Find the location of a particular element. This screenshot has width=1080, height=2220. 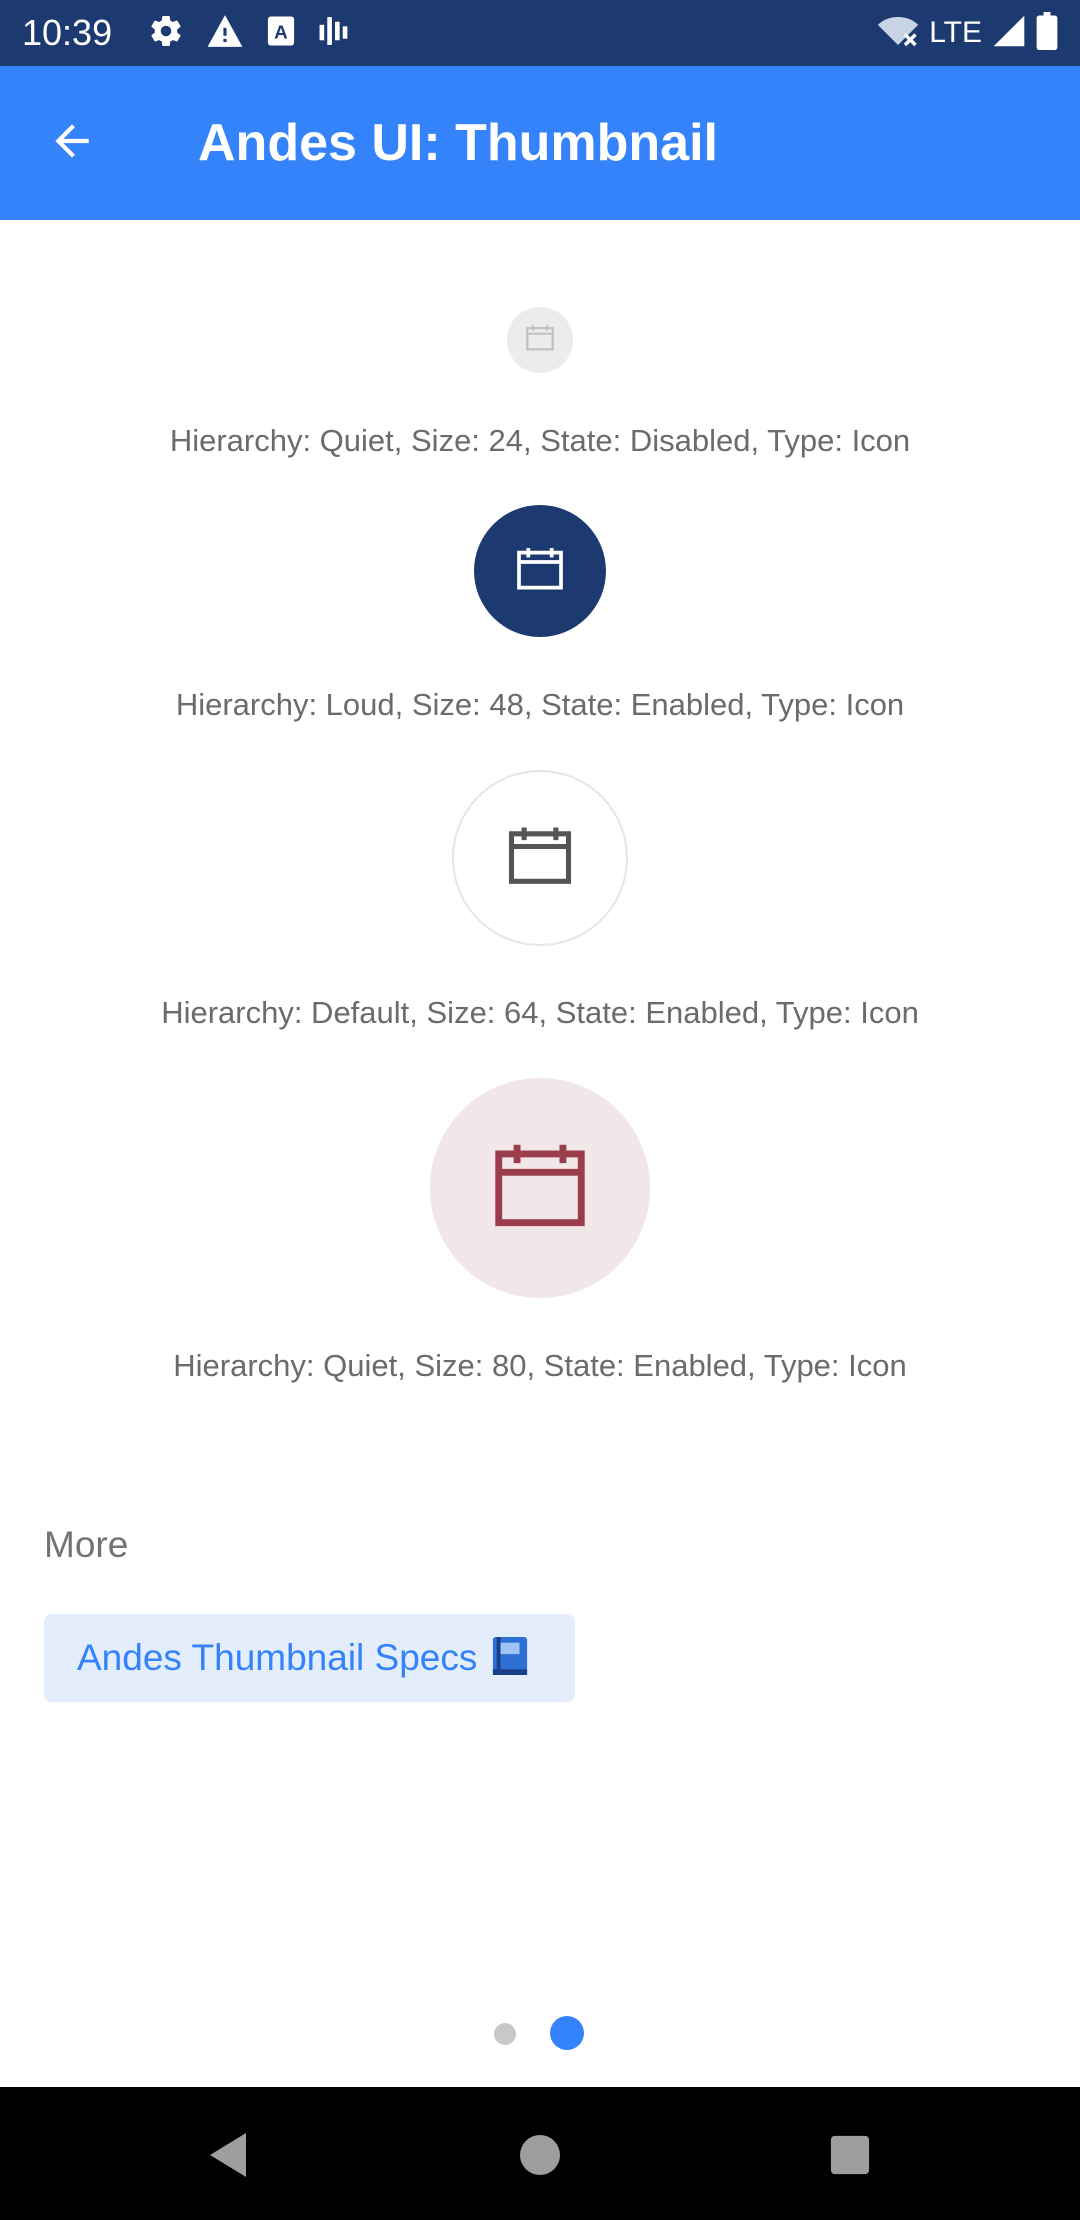

book-icon is located at coordinates (510, 1658).